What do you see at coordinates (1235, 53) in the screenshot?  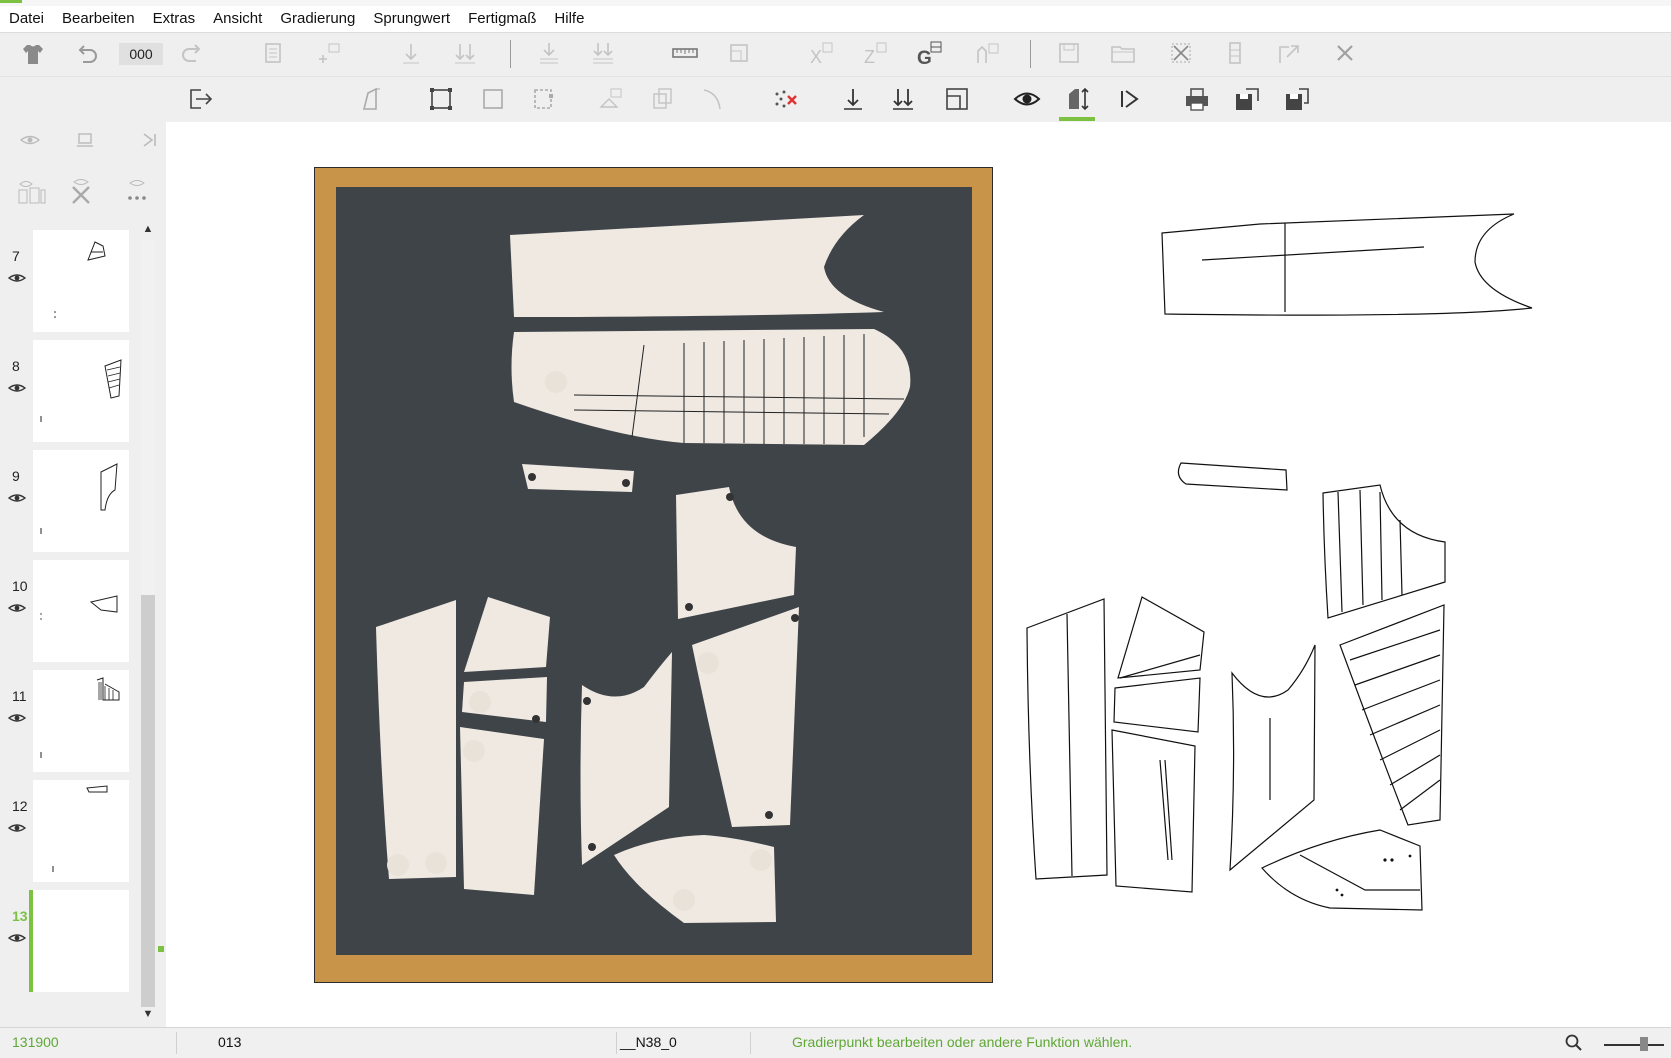 I see `column-icon` at bounding box center [1235, 53].